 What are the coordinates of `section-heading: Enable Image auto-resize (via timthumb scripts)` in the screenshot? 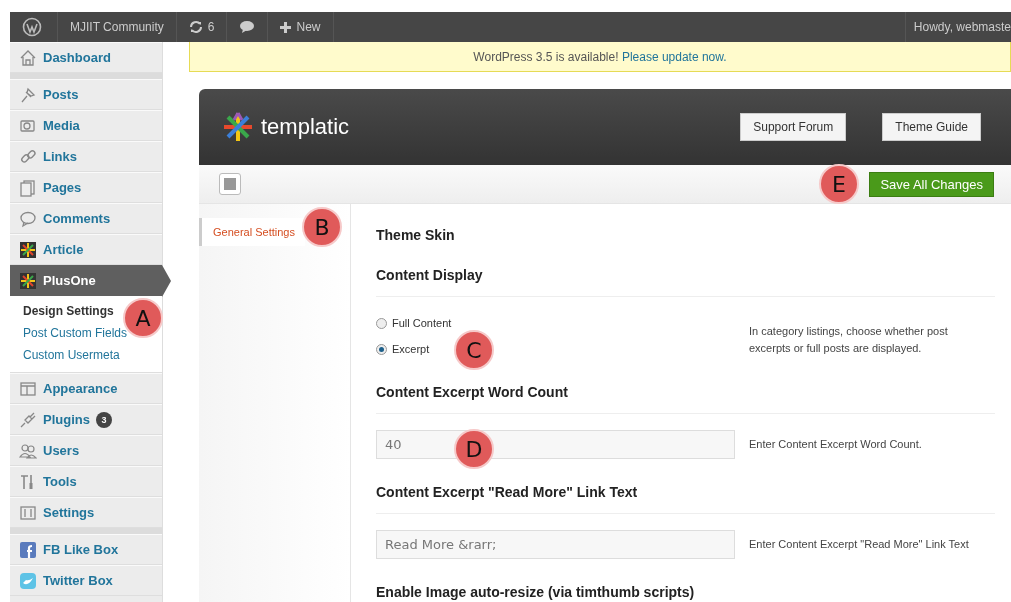 It's located at (535, 592).